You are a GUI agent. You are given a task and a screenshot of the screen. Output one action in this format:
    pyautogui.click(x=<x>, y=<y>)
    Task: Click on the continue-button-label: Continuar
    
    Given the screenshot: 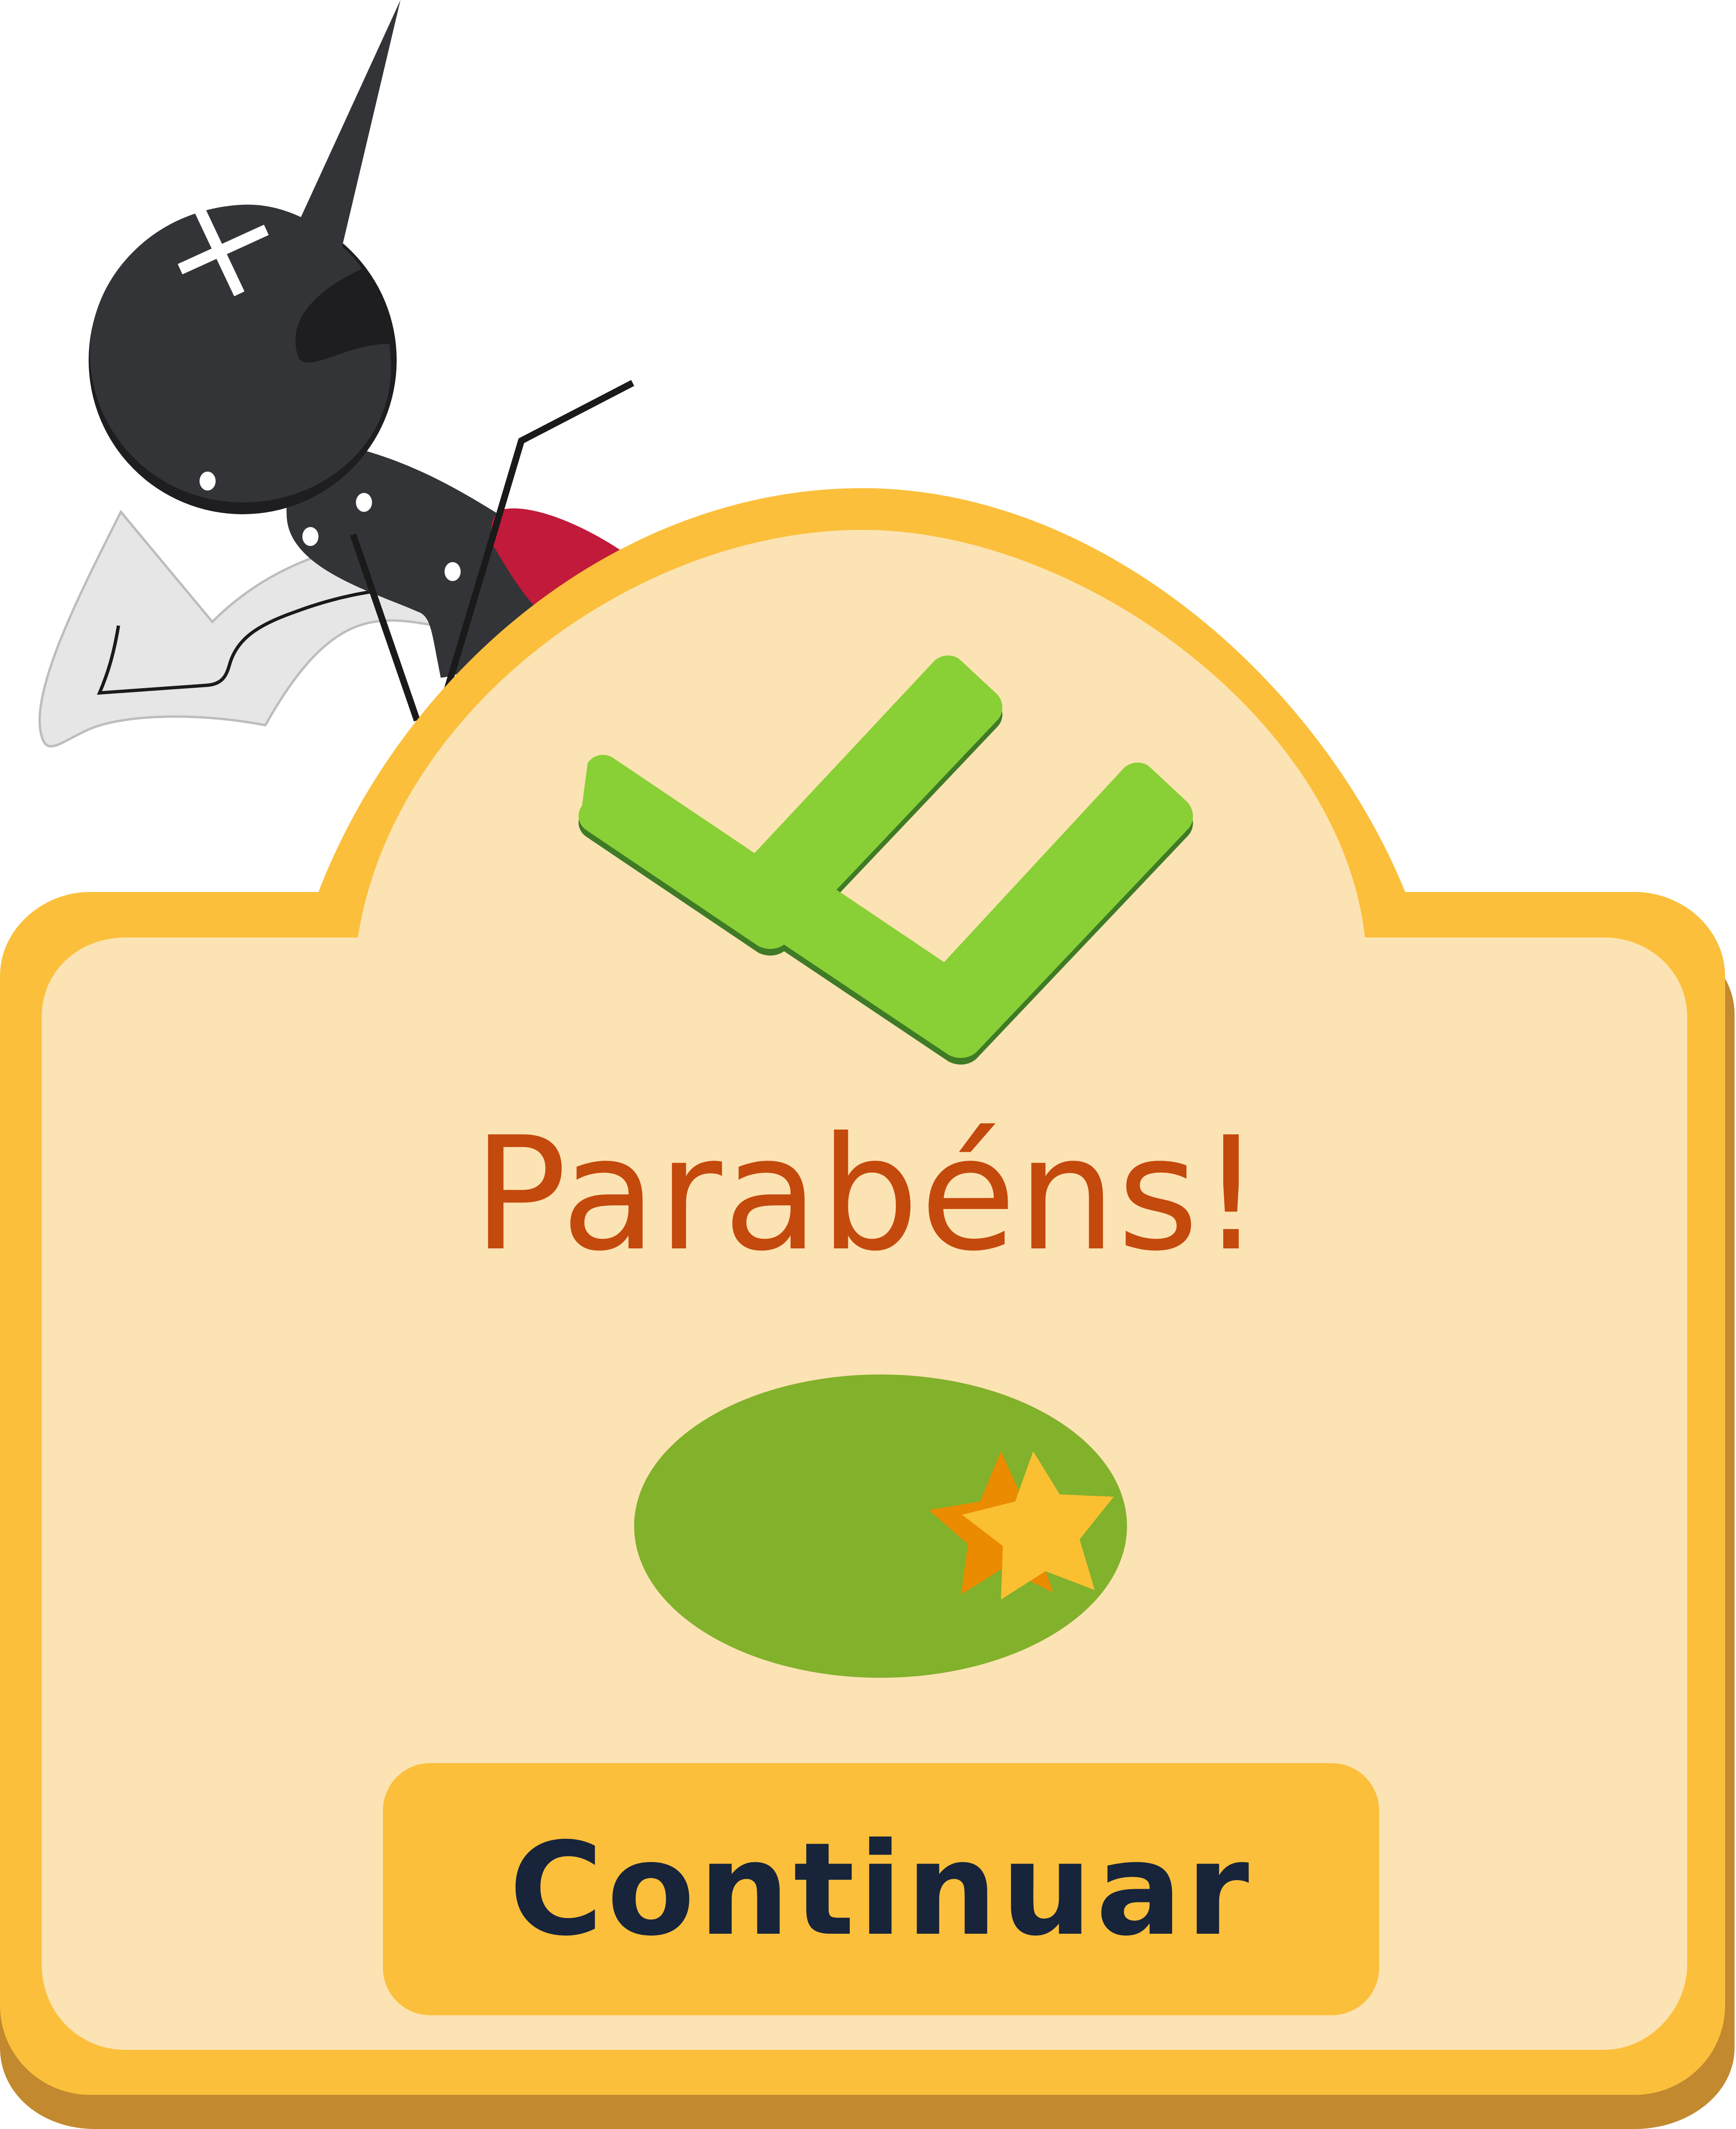 What is the action you would take?
    pyautogui.click(x=881, y=1889)
    